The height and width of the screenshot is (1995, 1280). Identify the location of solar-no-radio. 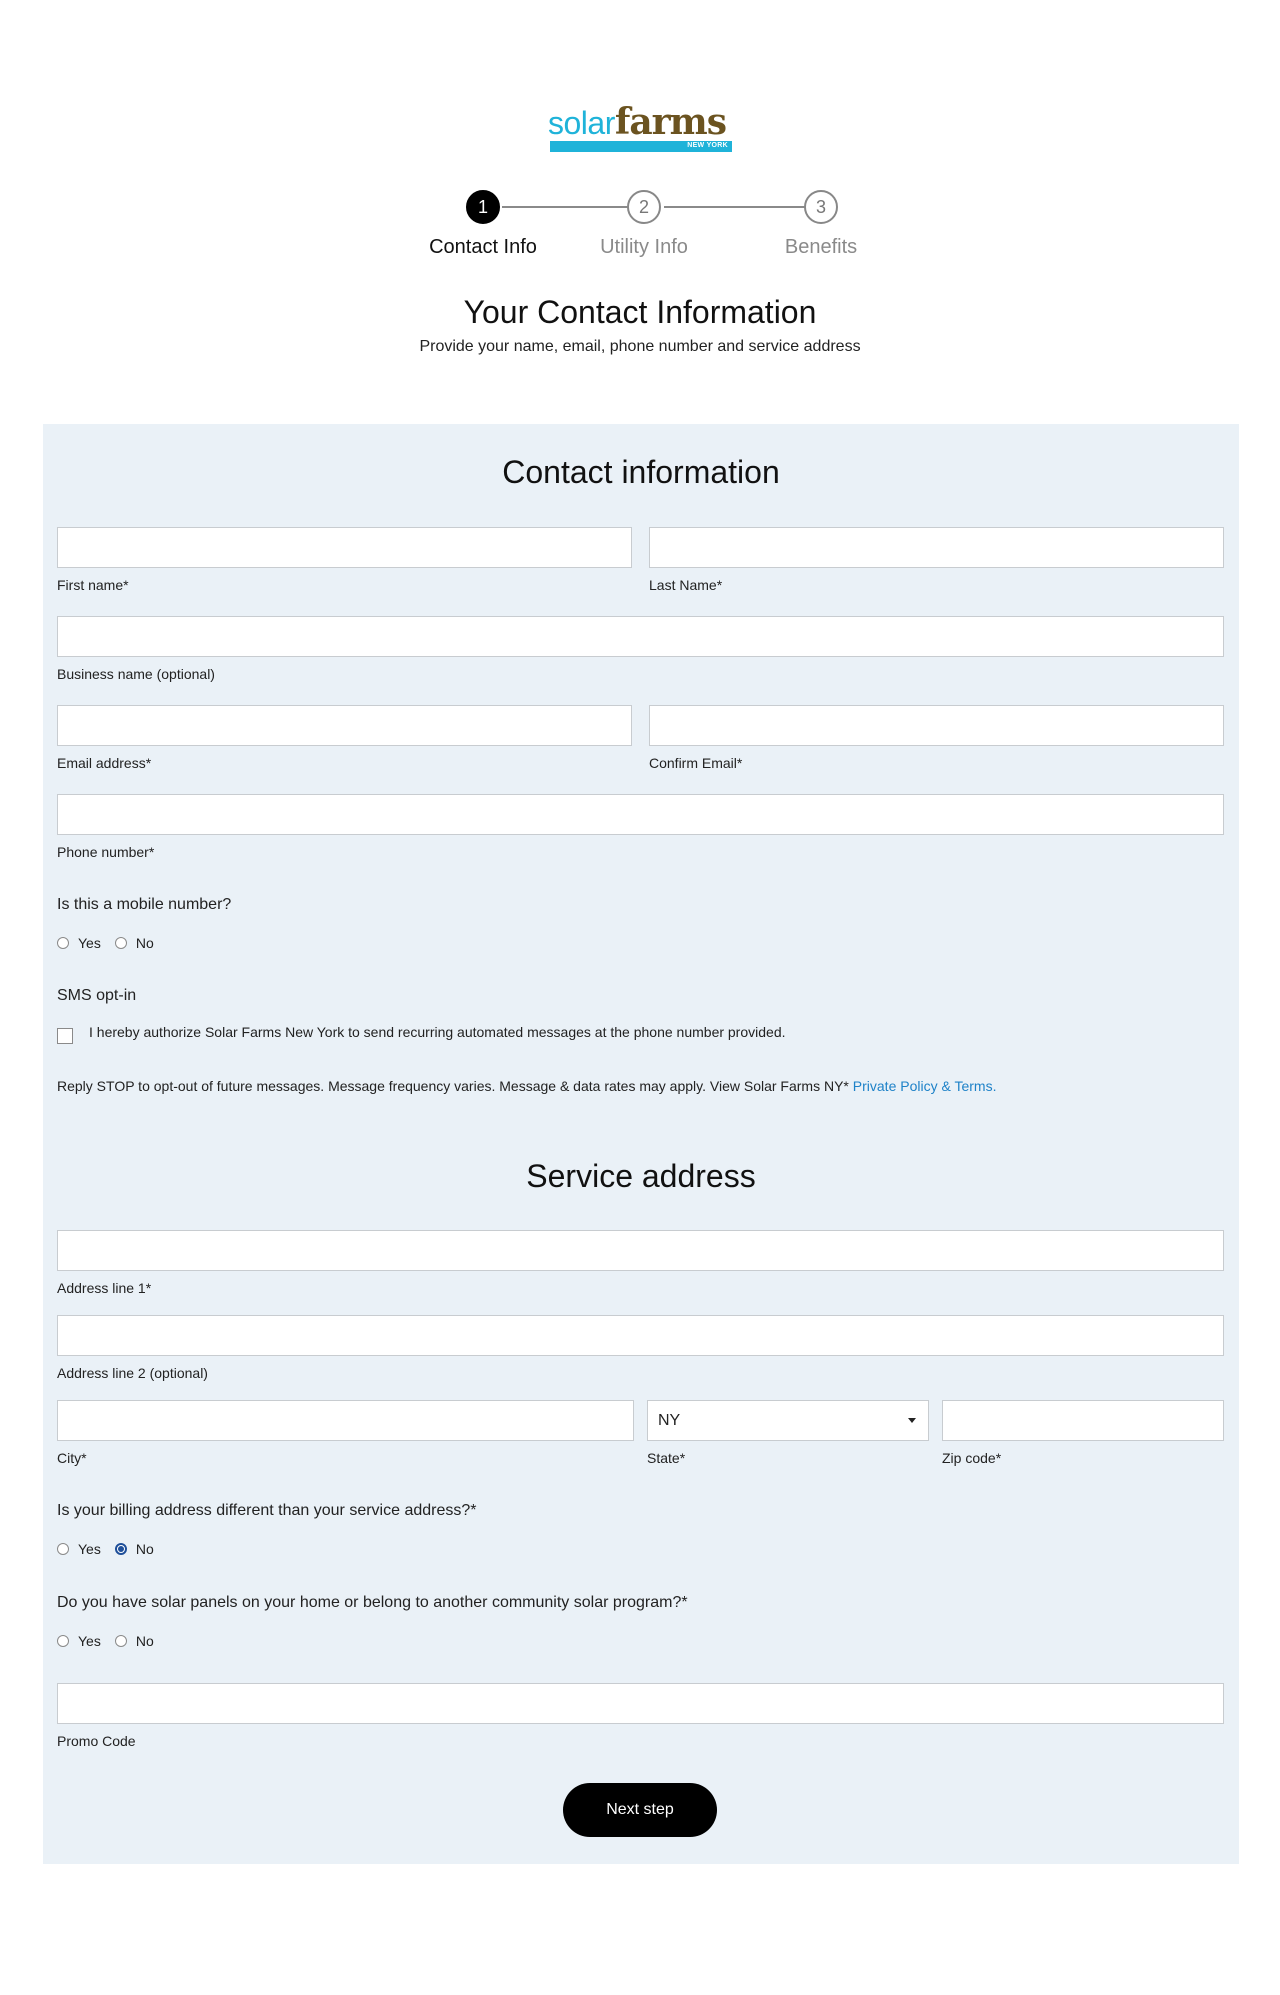
(120, 1641).